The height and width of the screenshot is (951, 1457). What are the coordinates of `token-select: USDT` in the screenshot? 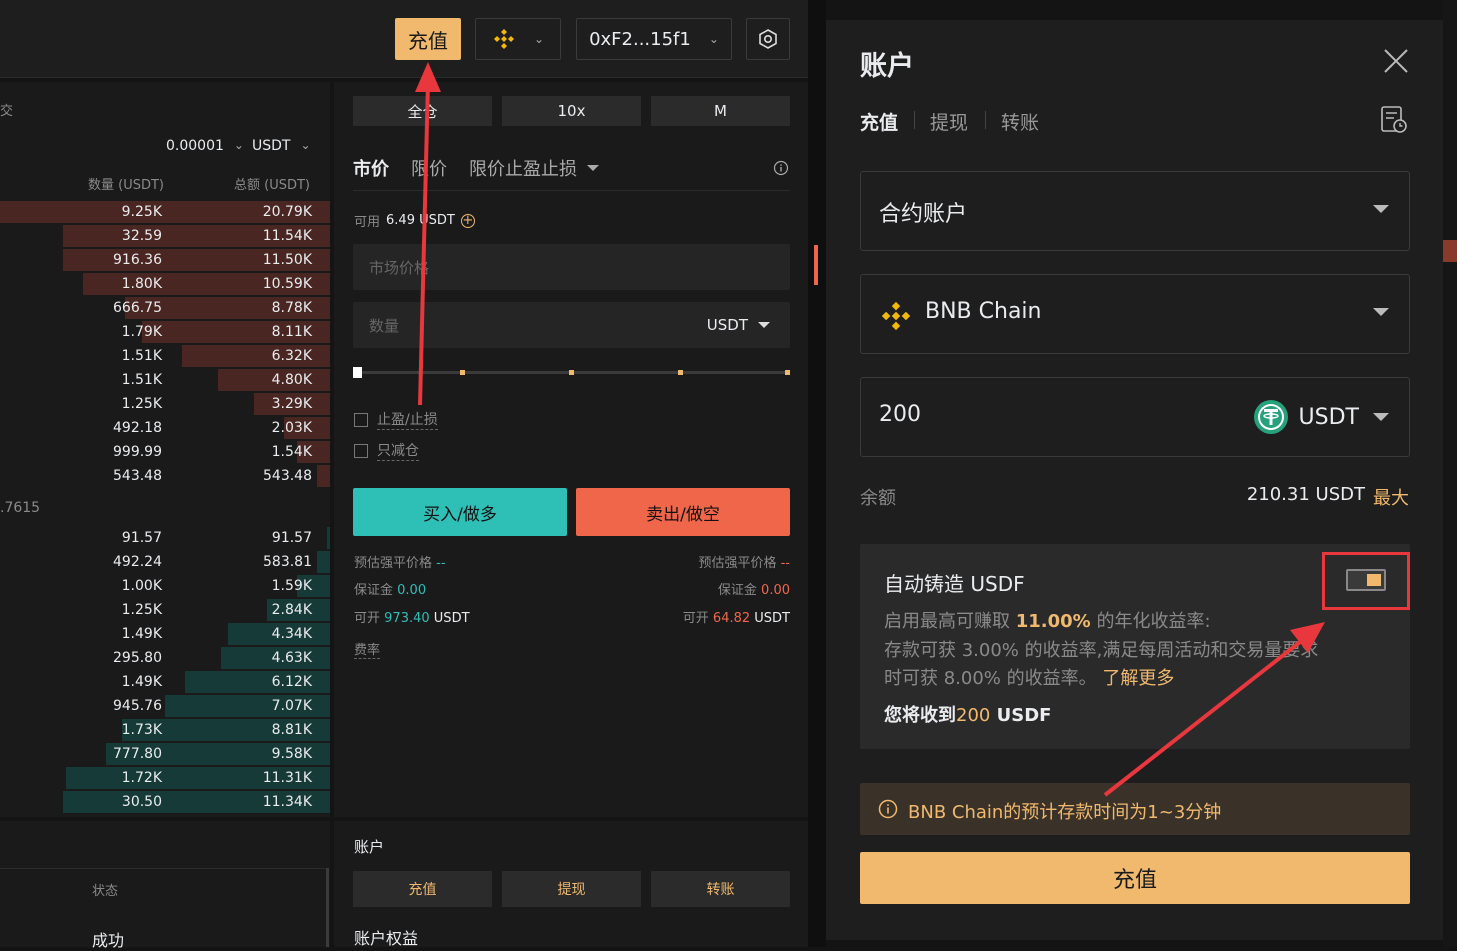 It's located at (1321, 417).